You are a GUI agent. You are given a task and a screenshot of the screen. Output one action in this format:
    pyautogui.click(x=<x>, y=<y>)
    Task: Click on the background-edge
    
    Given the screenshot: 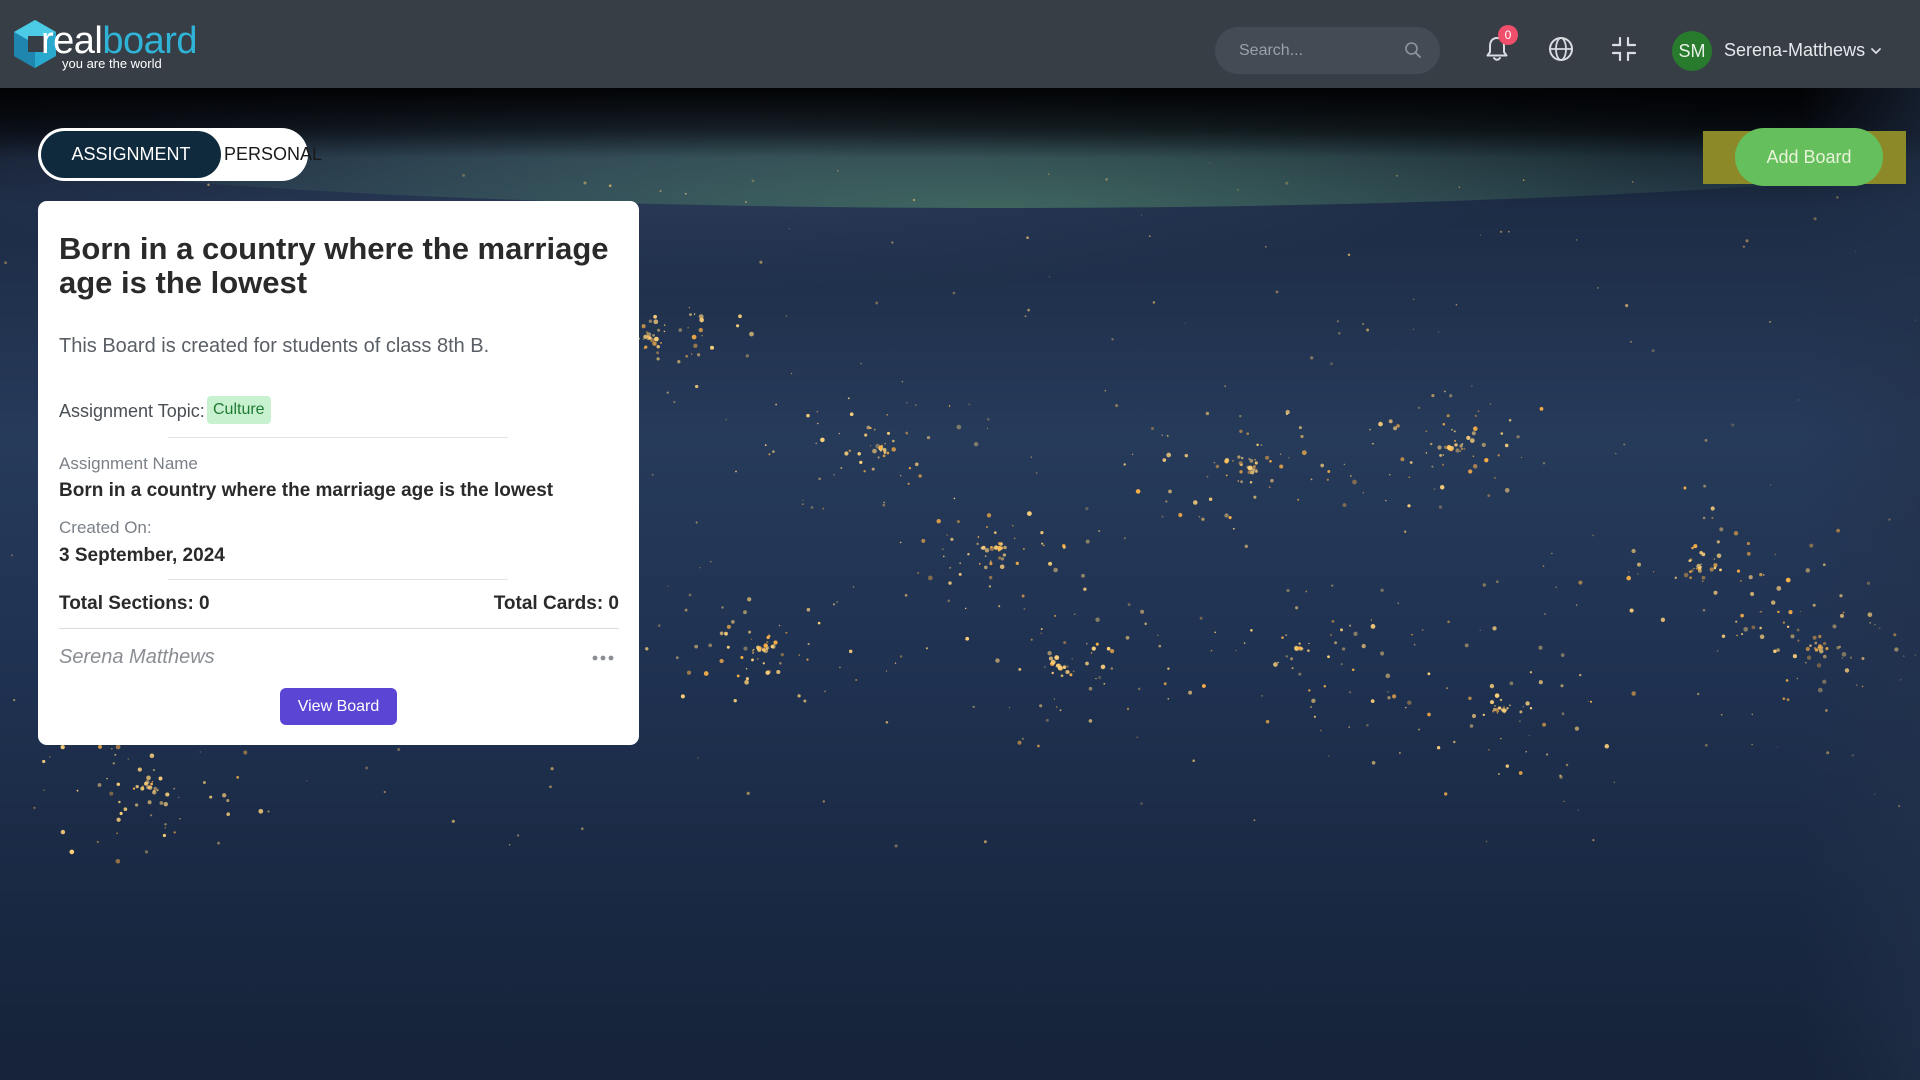 What is the action you would take?
    pyautogui.click(x=1860, y=584)
    